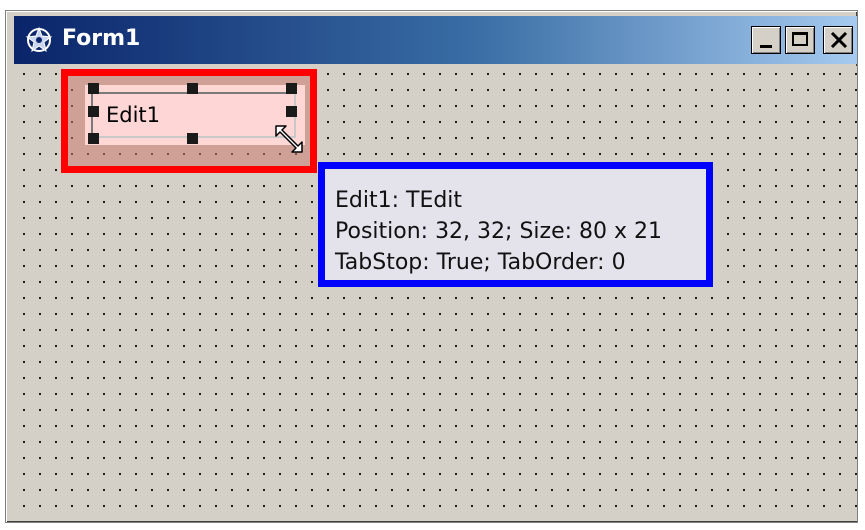 The width and height of the screenshot is (865, 530). Describe the element at coordinates (93, 111) in the screenshot. I see `resize-handle-left` at that location.